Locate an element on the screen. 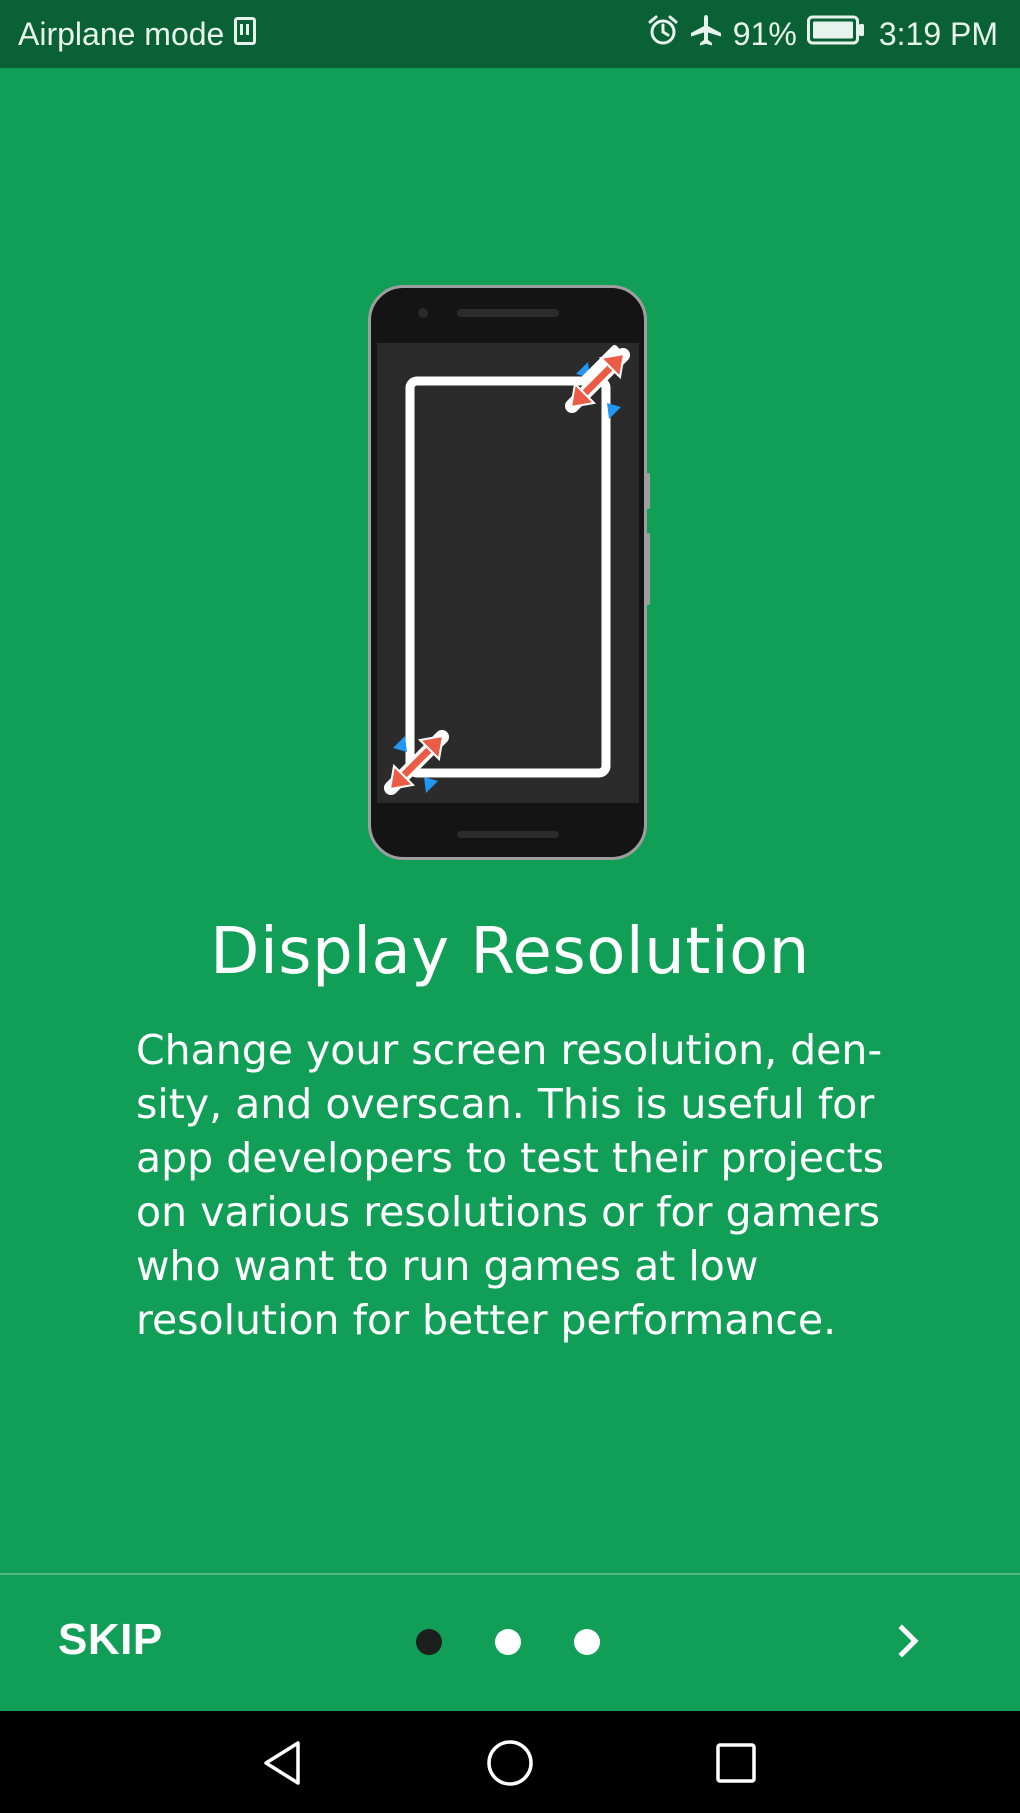 The image size is (1020, 1813). page-indicator is located at coordinates (508, 1642).